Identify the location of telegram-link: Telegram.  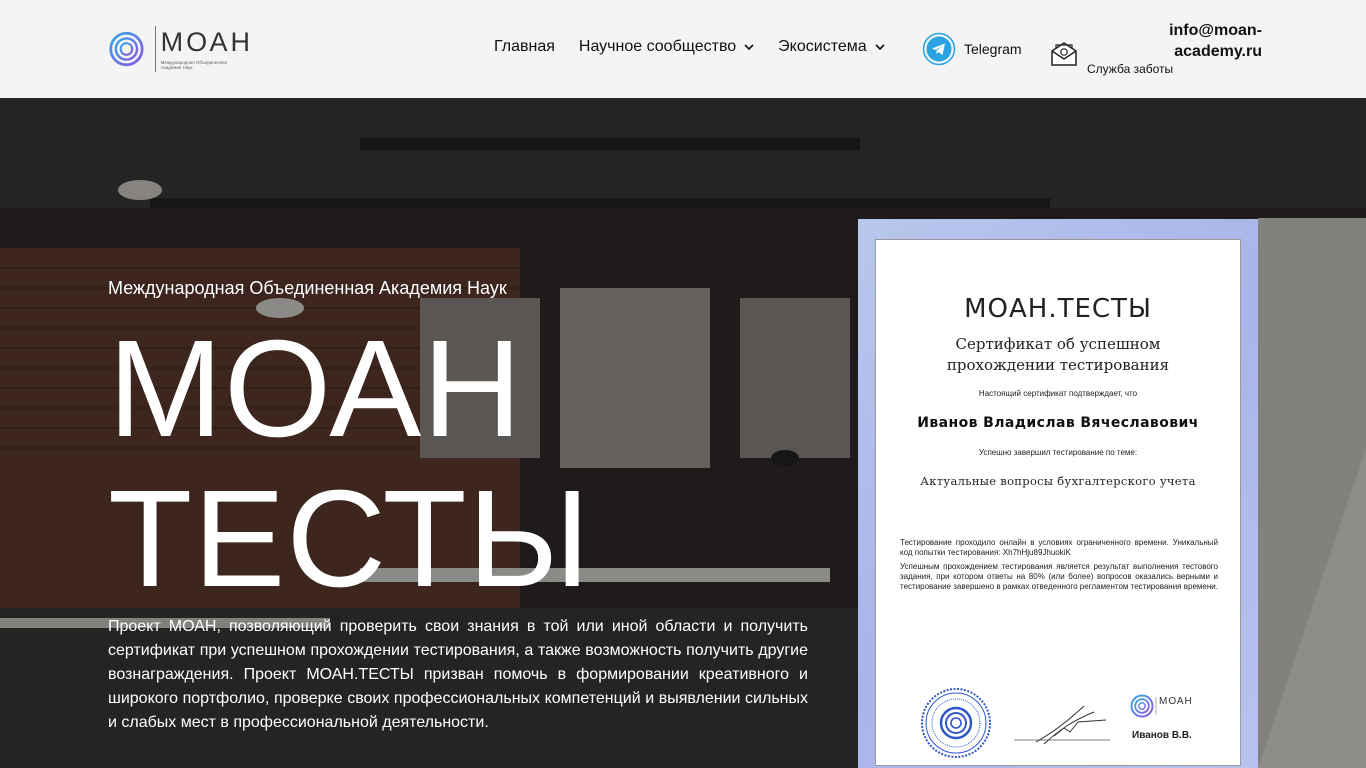
(972, 49).